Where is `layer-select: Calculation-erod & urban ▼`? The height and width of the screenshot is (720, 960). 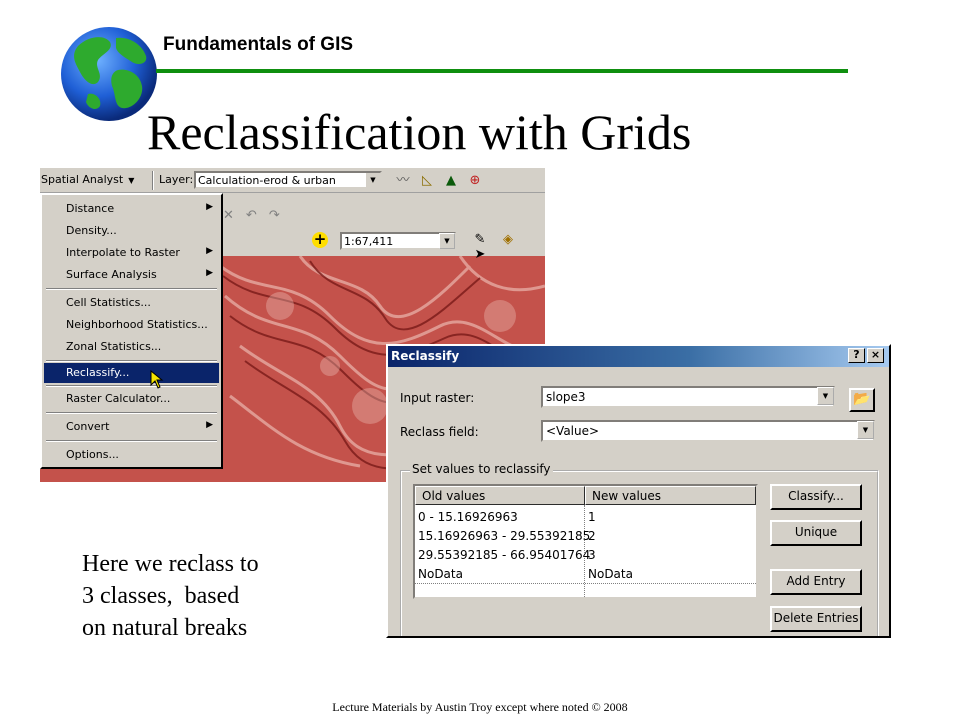
layer-select: Calculation-erod & urban ▼ is located at coordinates (288, 180).